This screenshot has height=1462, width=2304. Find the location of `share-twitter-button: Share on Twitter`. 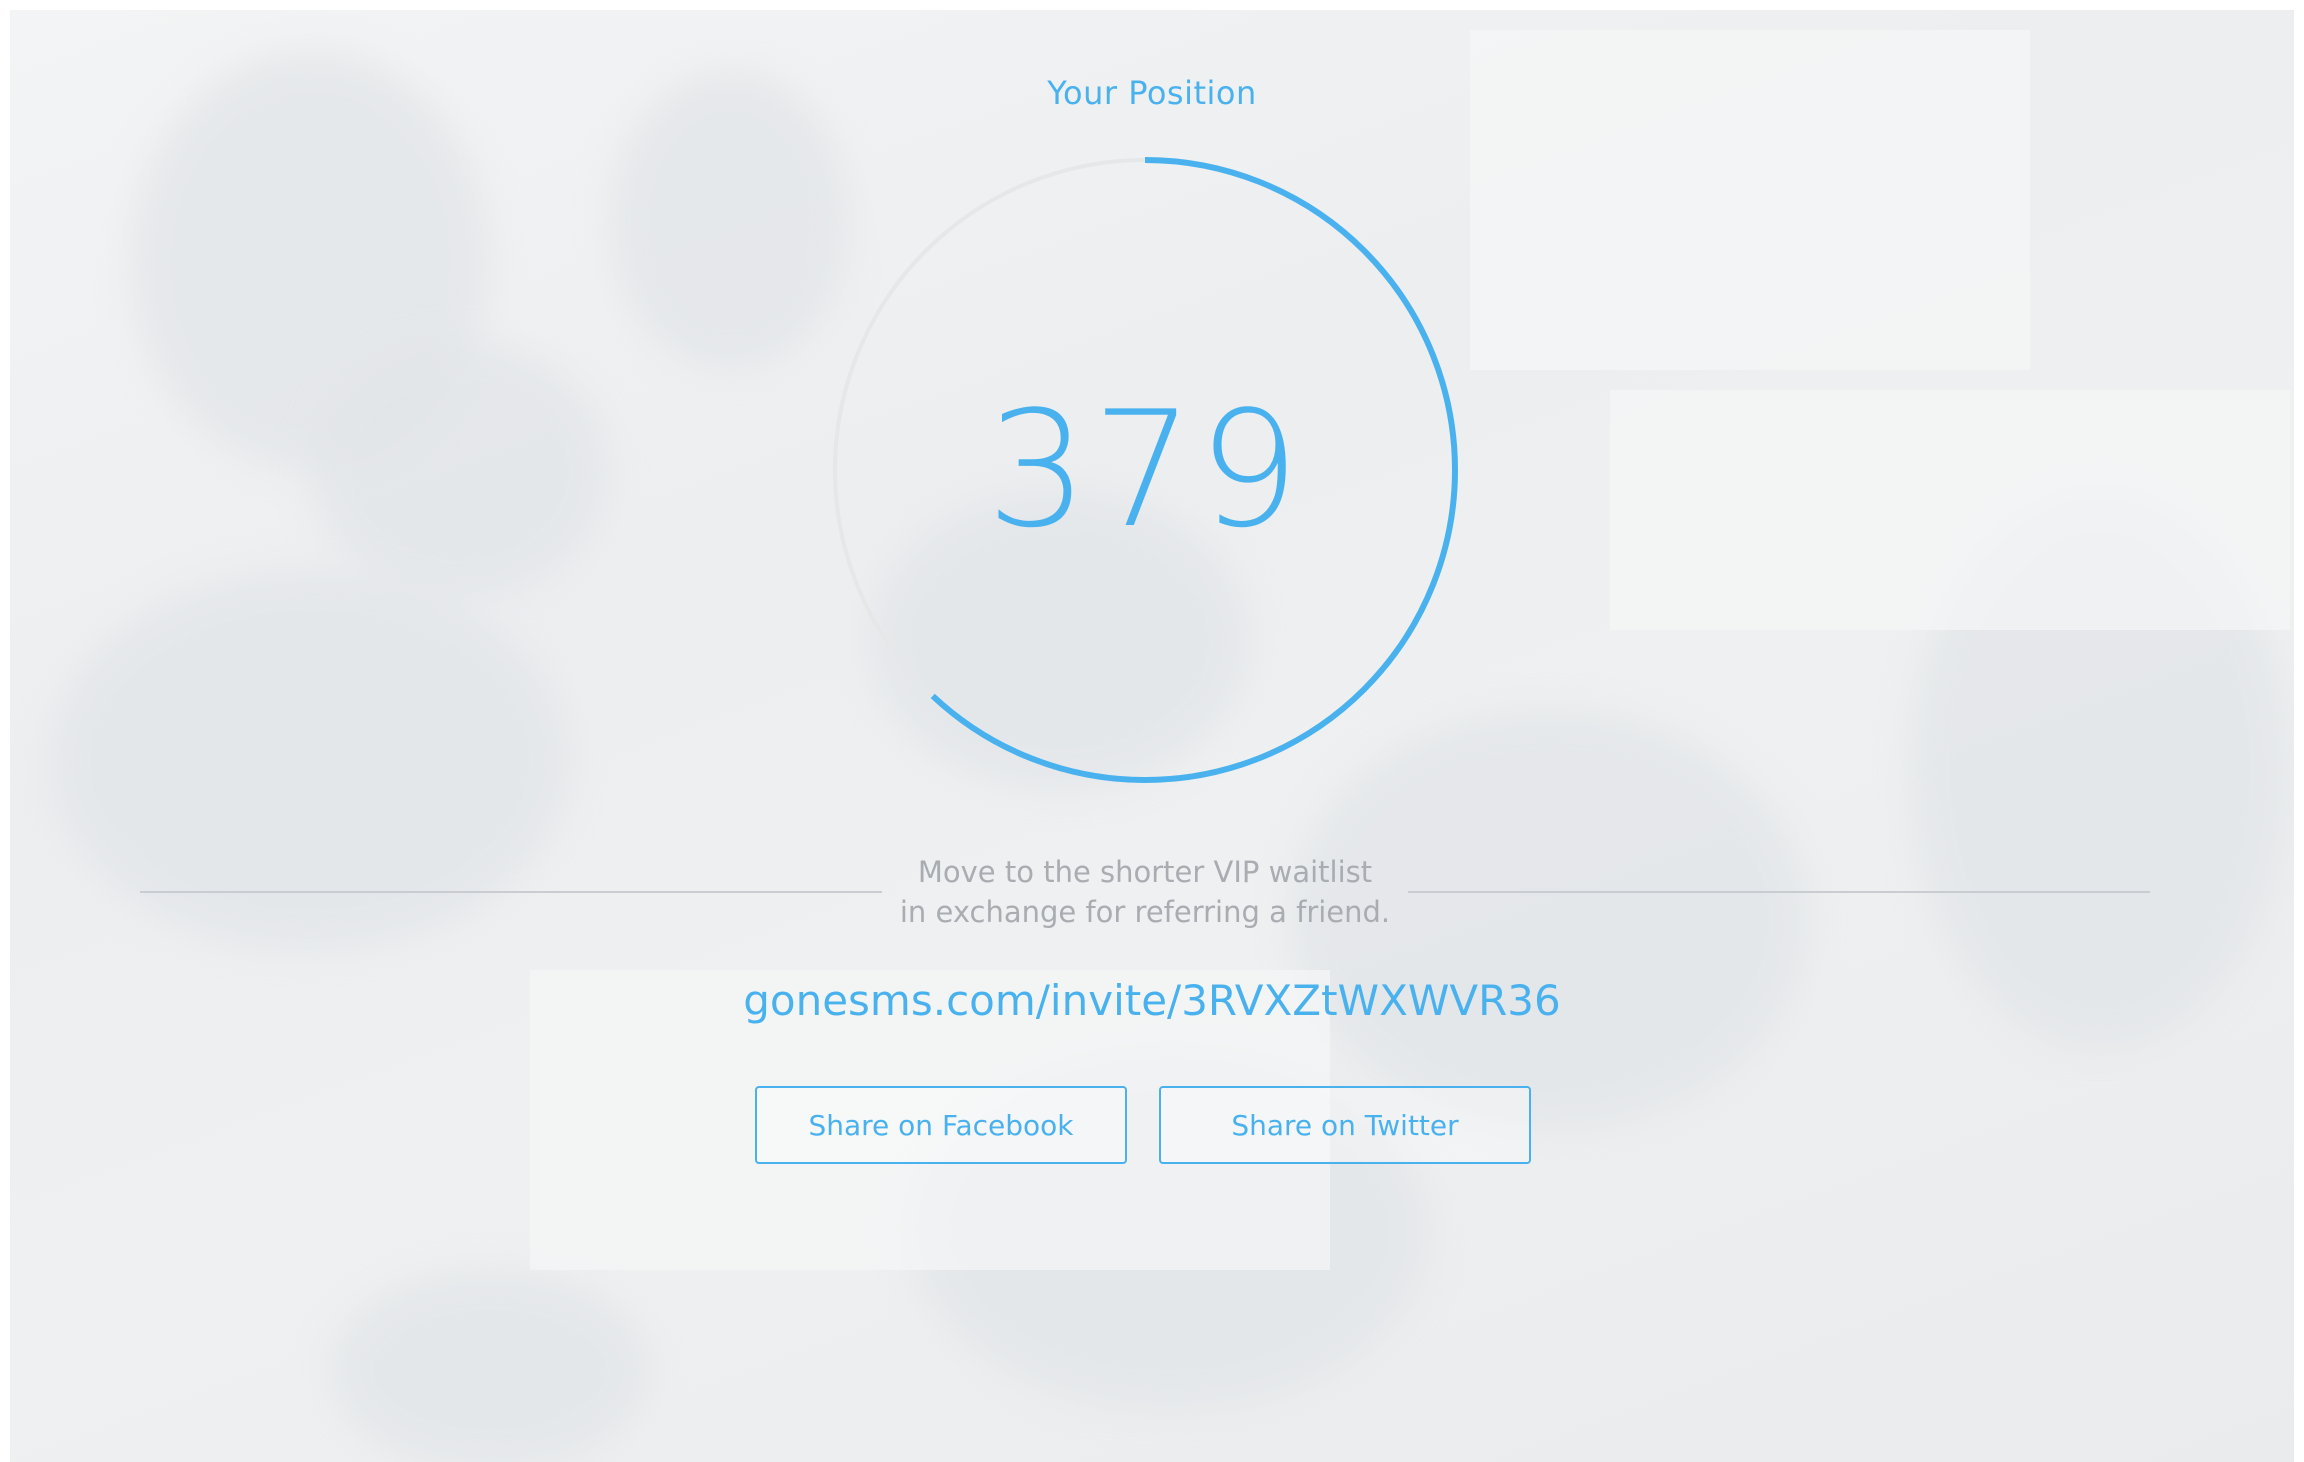

share-twitter-button: Share on Twitter is located at coordinates (1345, 1125).